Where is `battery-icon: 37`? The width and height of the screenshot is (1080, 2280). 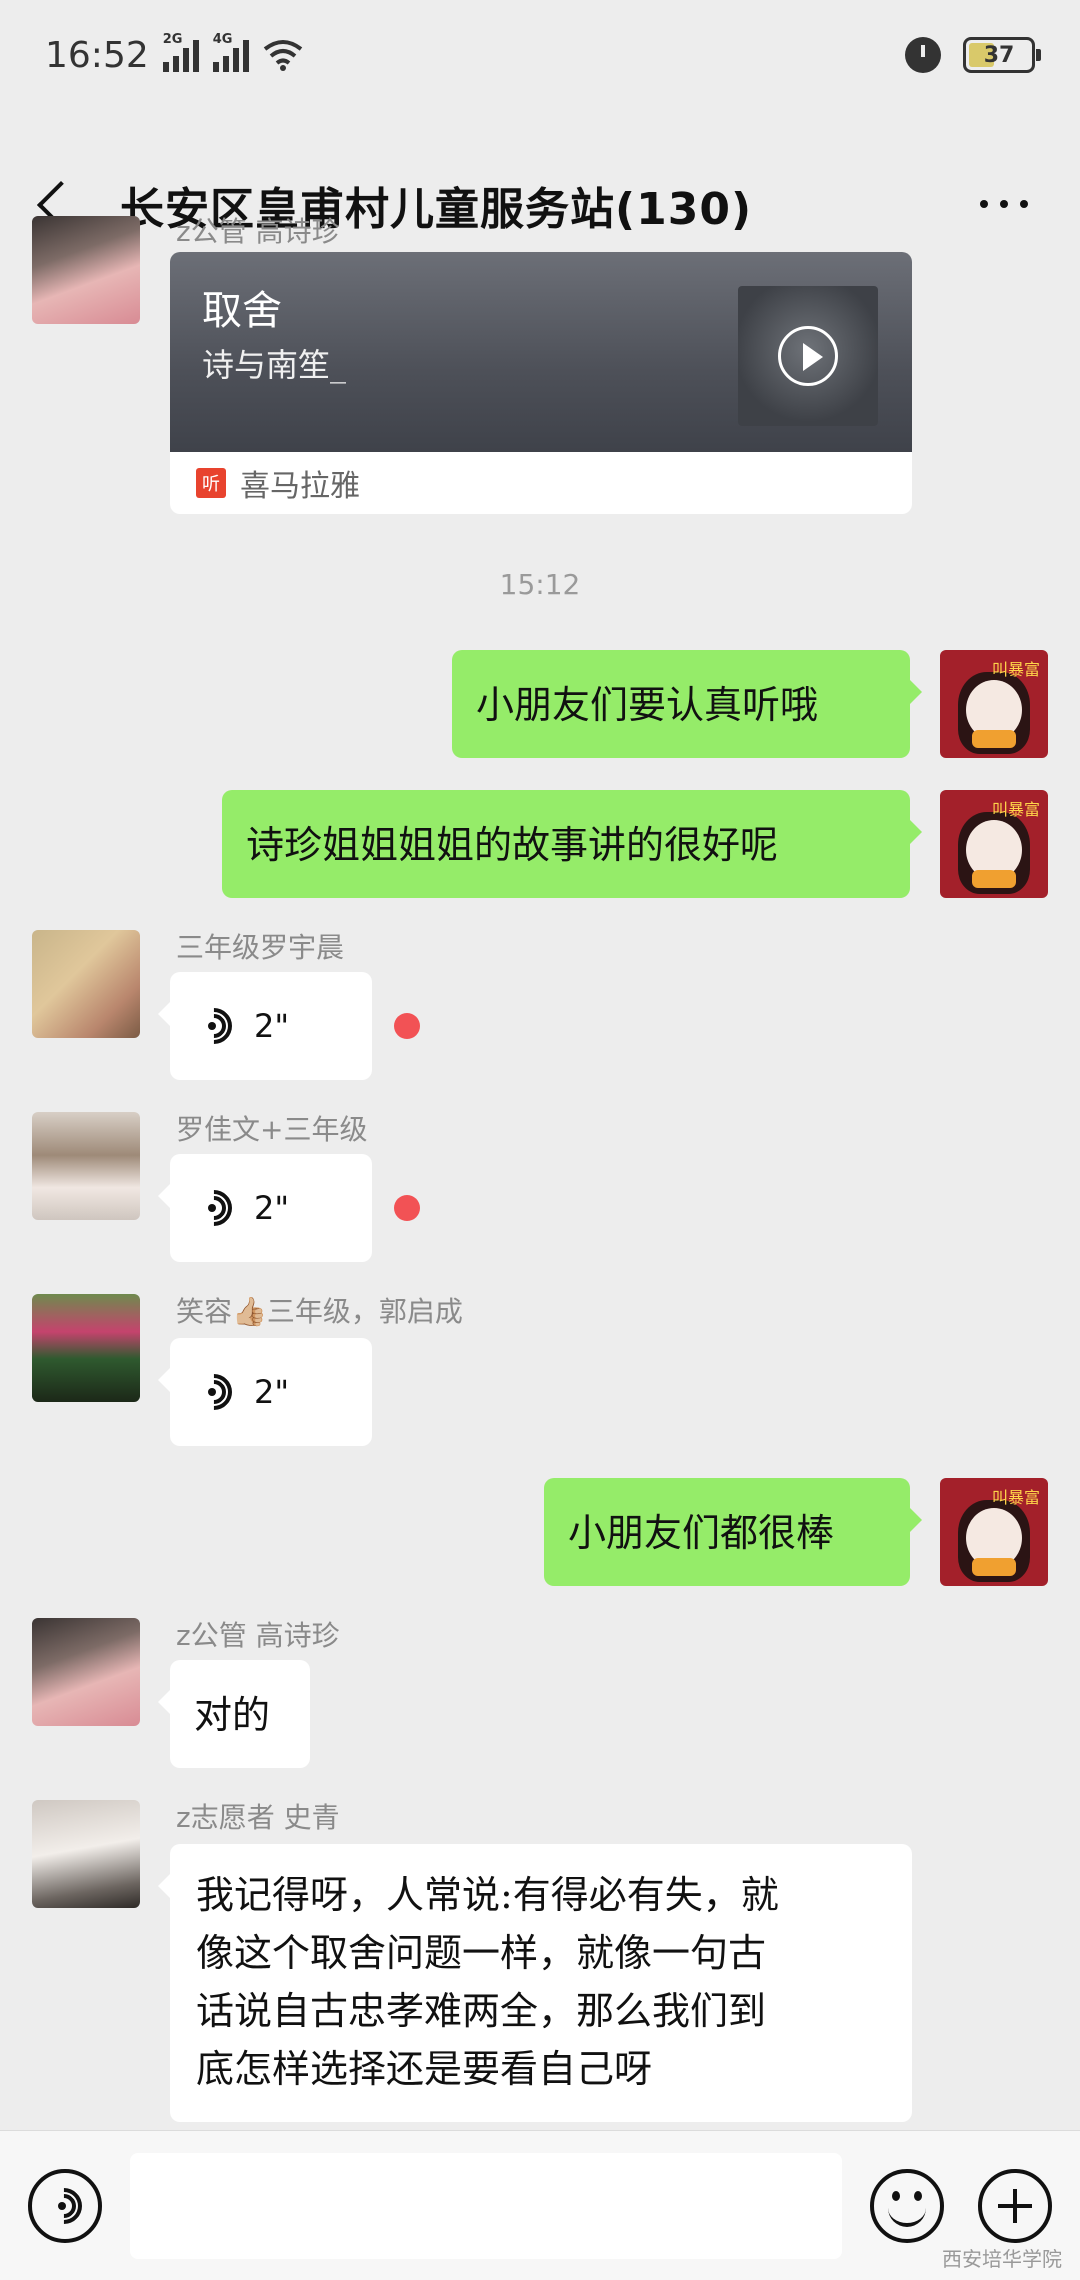
battery-icon: 37 is located at coordinates (1002, 55).